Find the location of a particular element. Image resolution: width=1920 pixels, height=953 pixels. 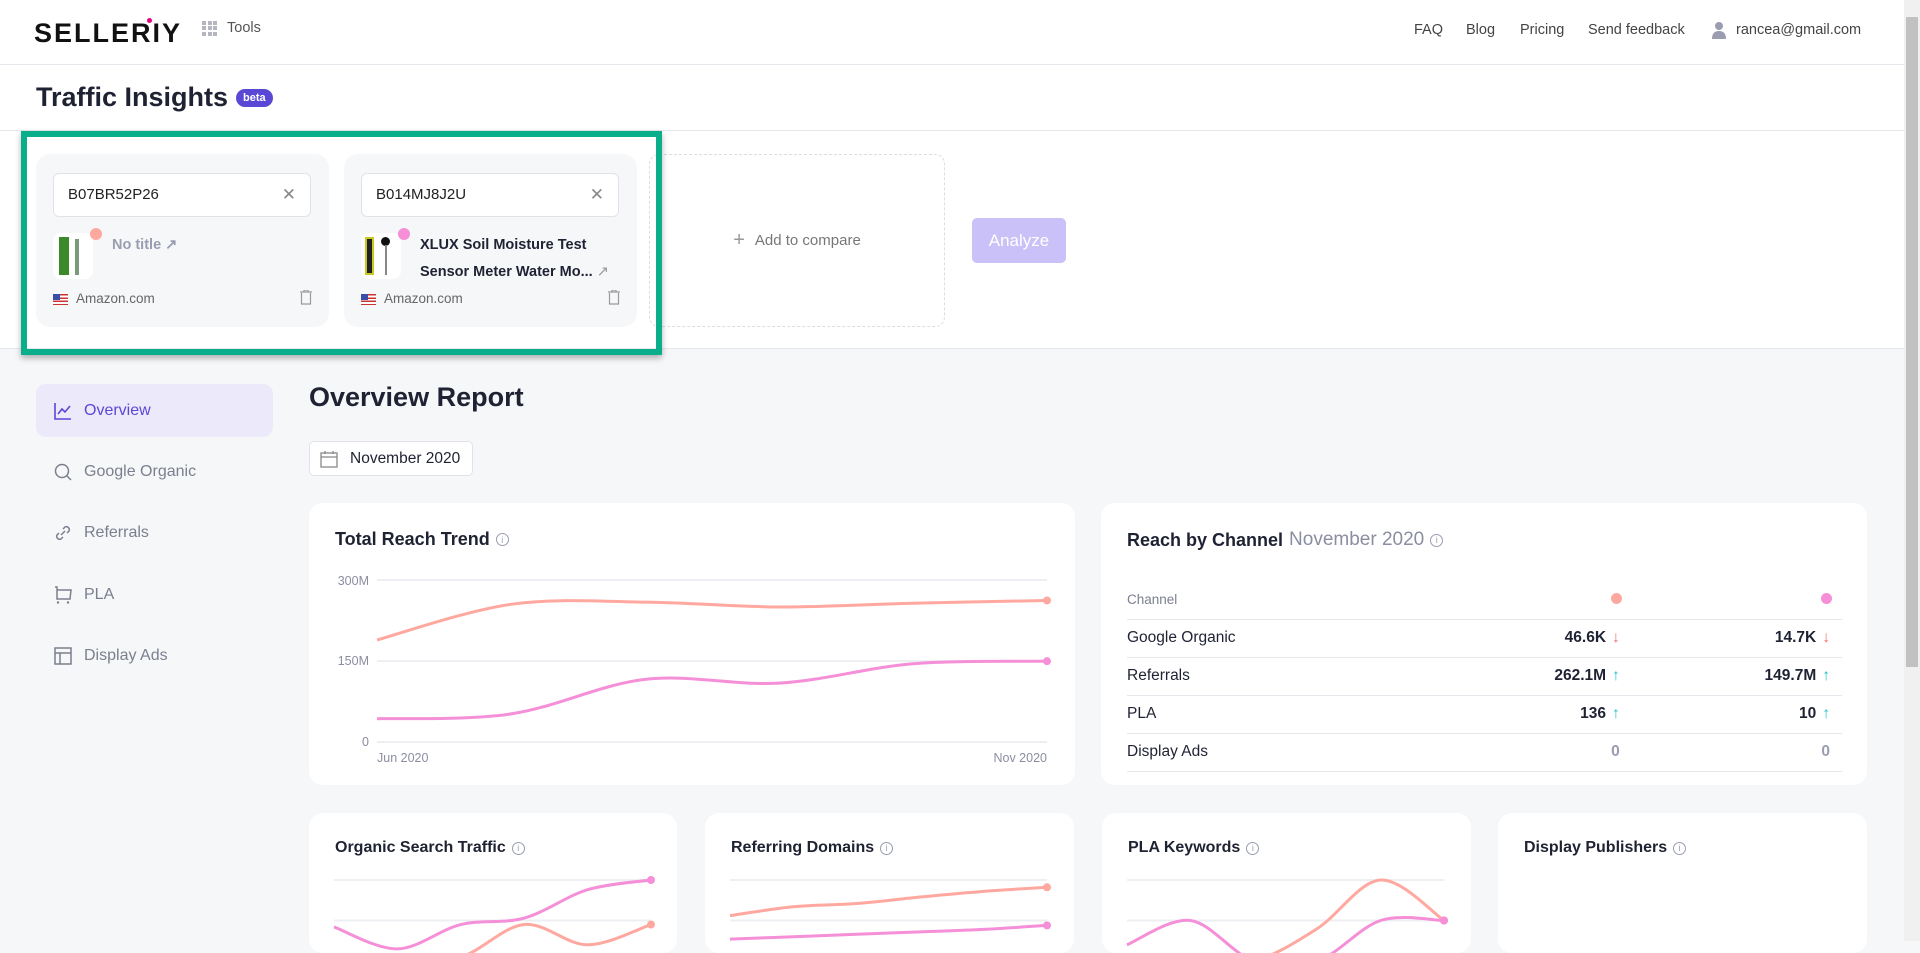

card-period: November 2020 is located at coordinates (1356, 540).